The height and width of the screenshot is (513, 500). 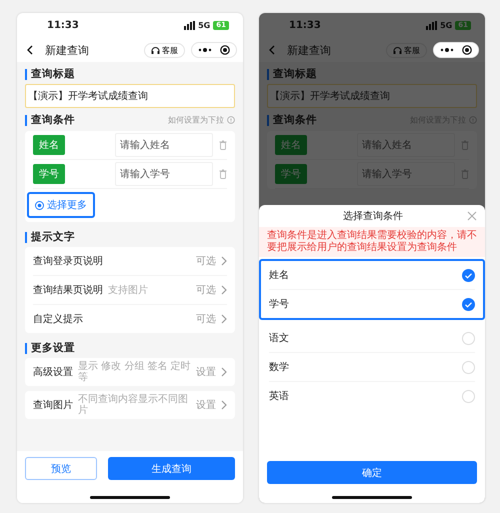 I want to click on option-row: 学号, so click(x=372, y=304).